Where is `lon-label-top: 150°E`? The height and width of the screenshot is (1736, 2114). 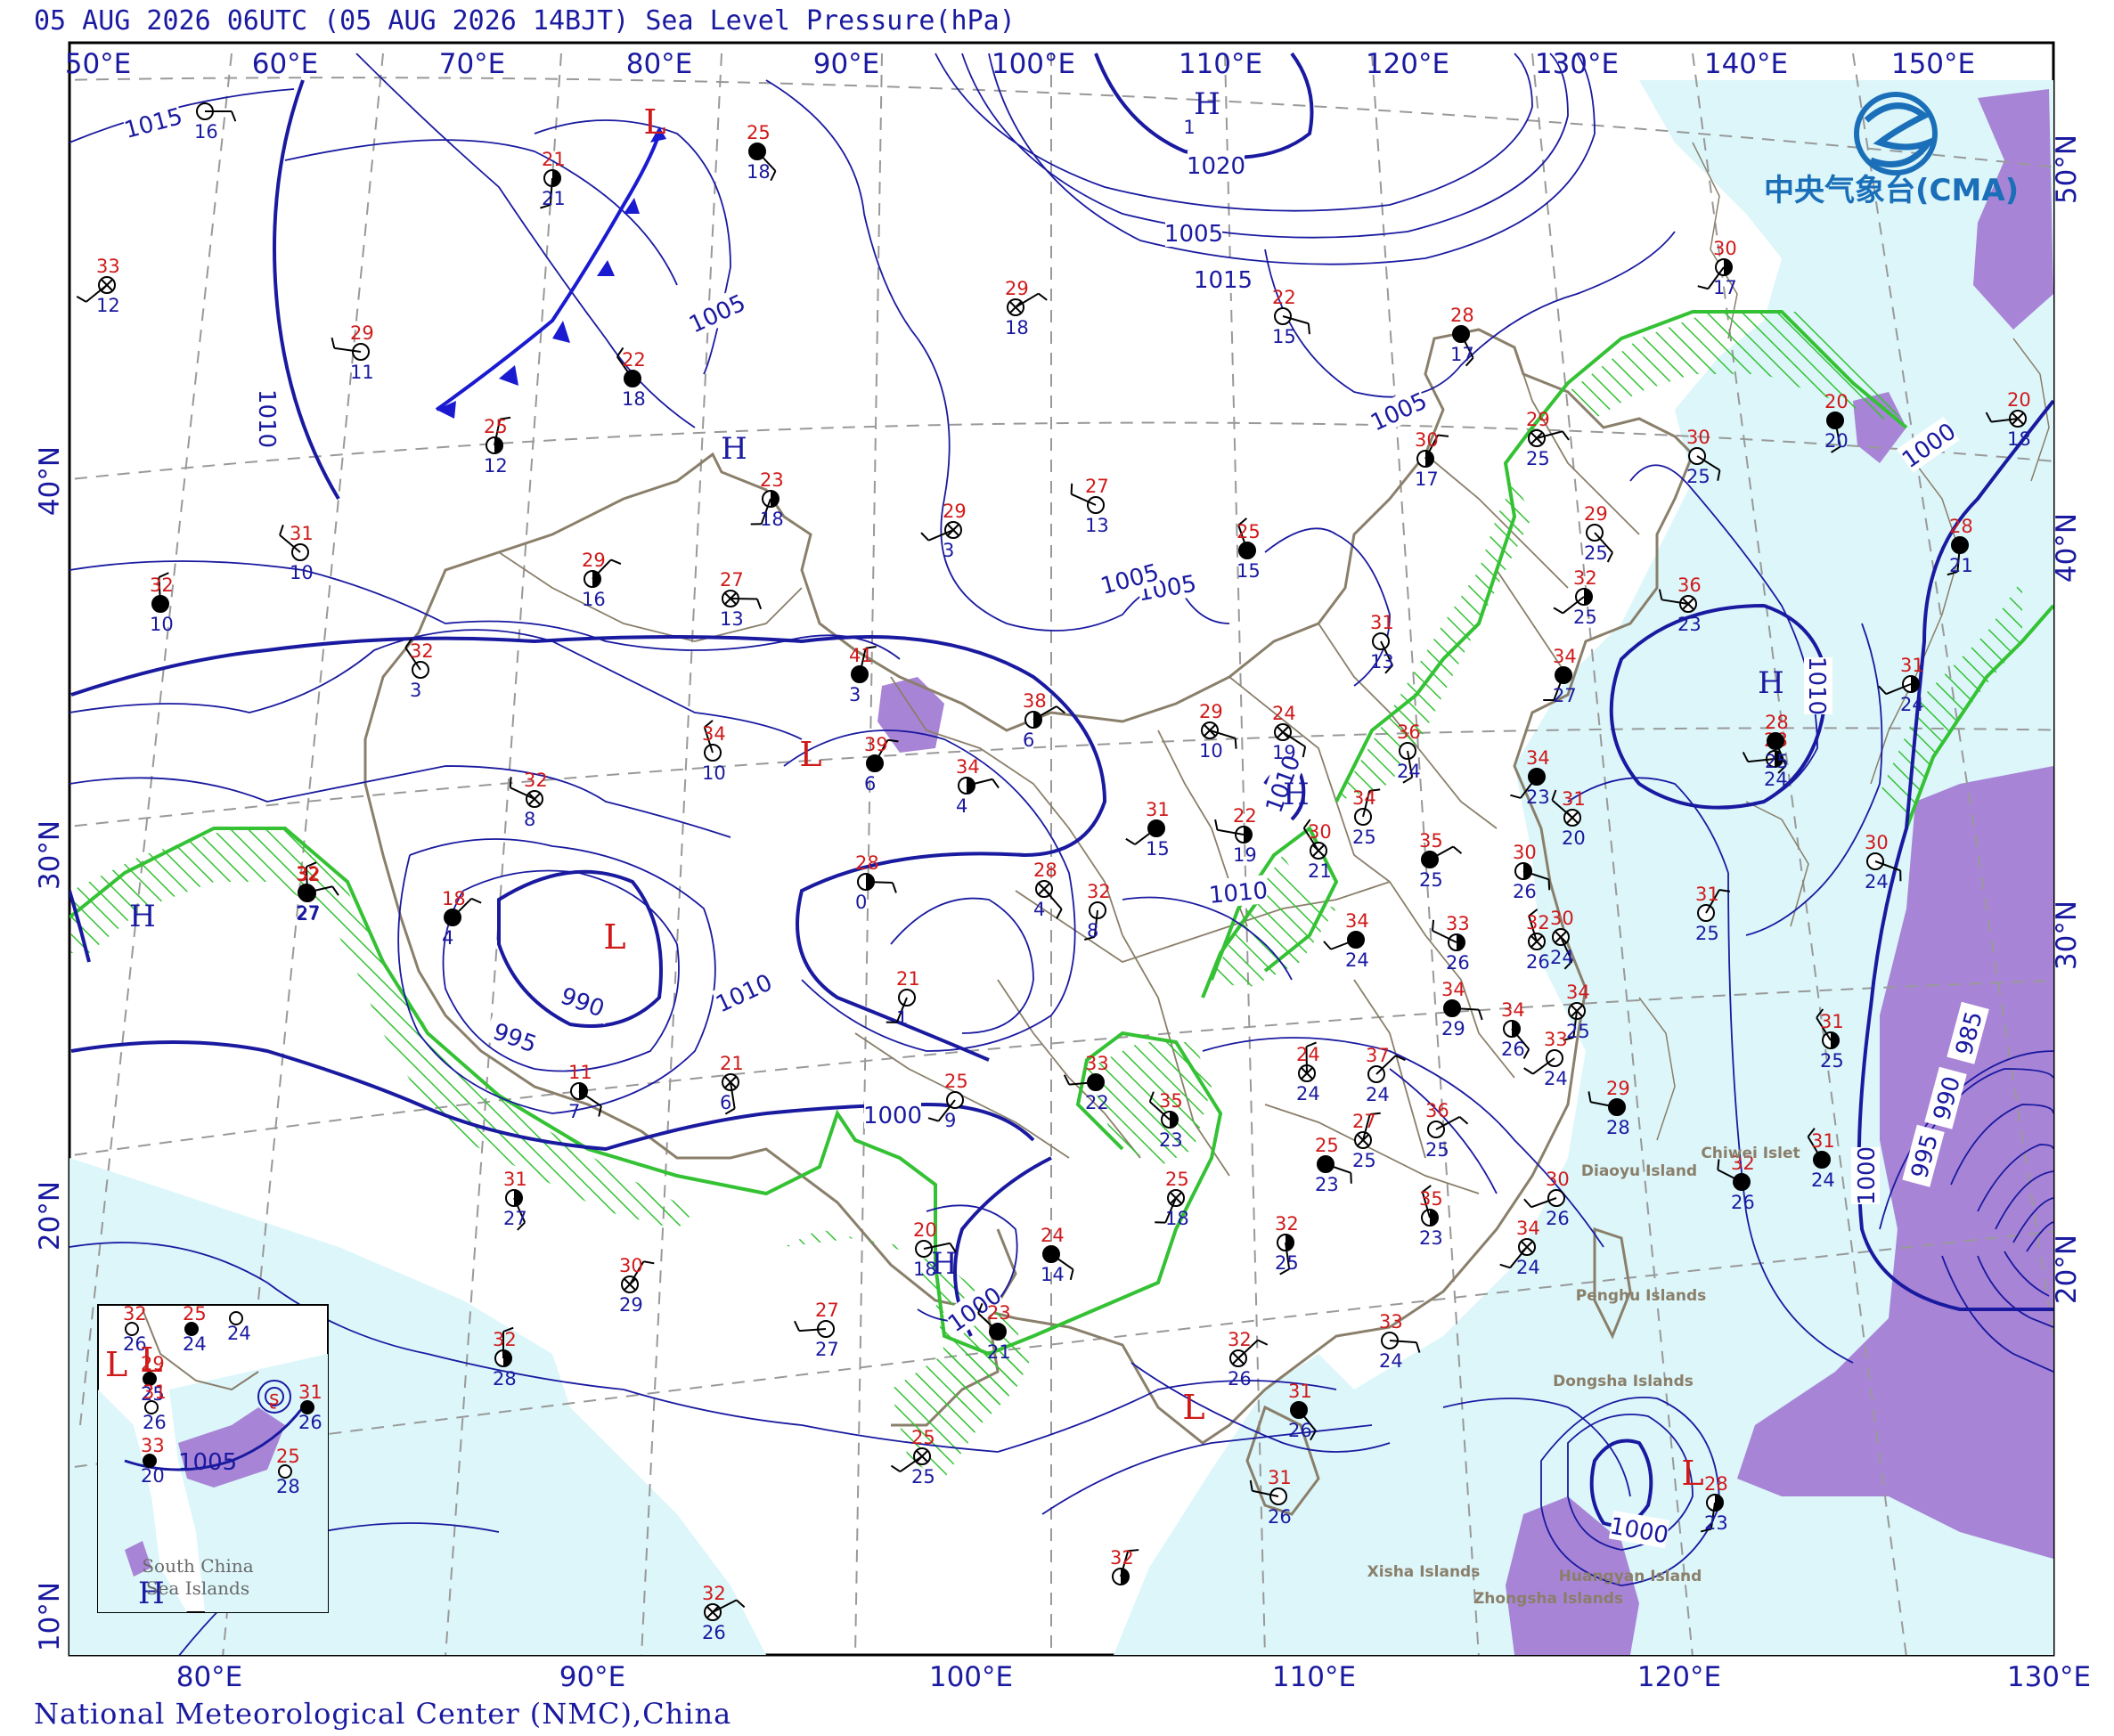 lon-label-top: 150°E is located at coordinates (1933, 64).